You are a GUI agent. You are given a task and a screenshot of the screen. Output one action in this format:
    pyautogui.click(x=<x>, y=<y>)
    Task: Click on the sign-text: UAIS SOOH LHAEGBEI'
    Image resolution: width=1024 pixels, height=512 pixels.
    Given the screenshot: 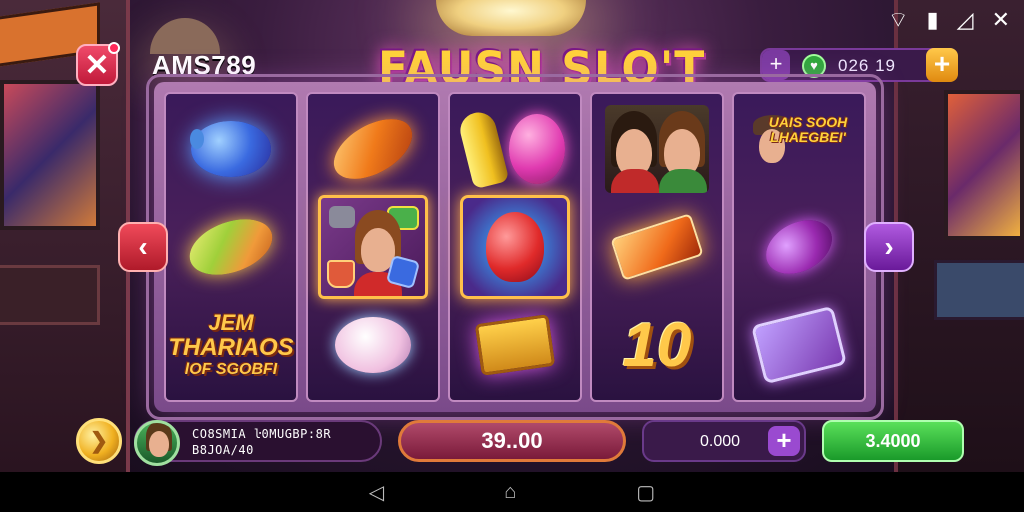 What is the action you would take?
    pyautogui.click(x=808, y=129)
    